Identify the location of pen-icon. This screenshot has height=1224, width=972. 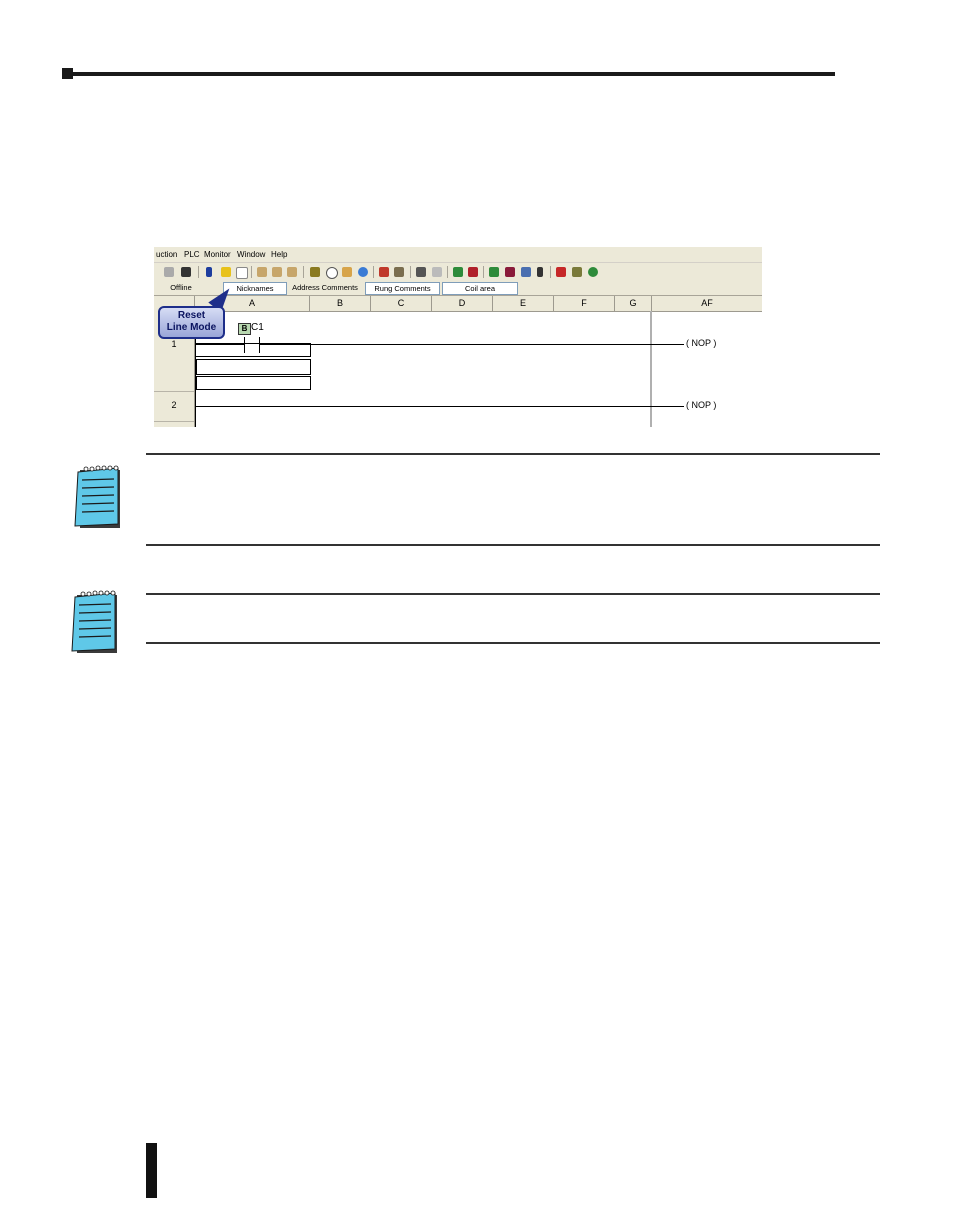
(209, 272).